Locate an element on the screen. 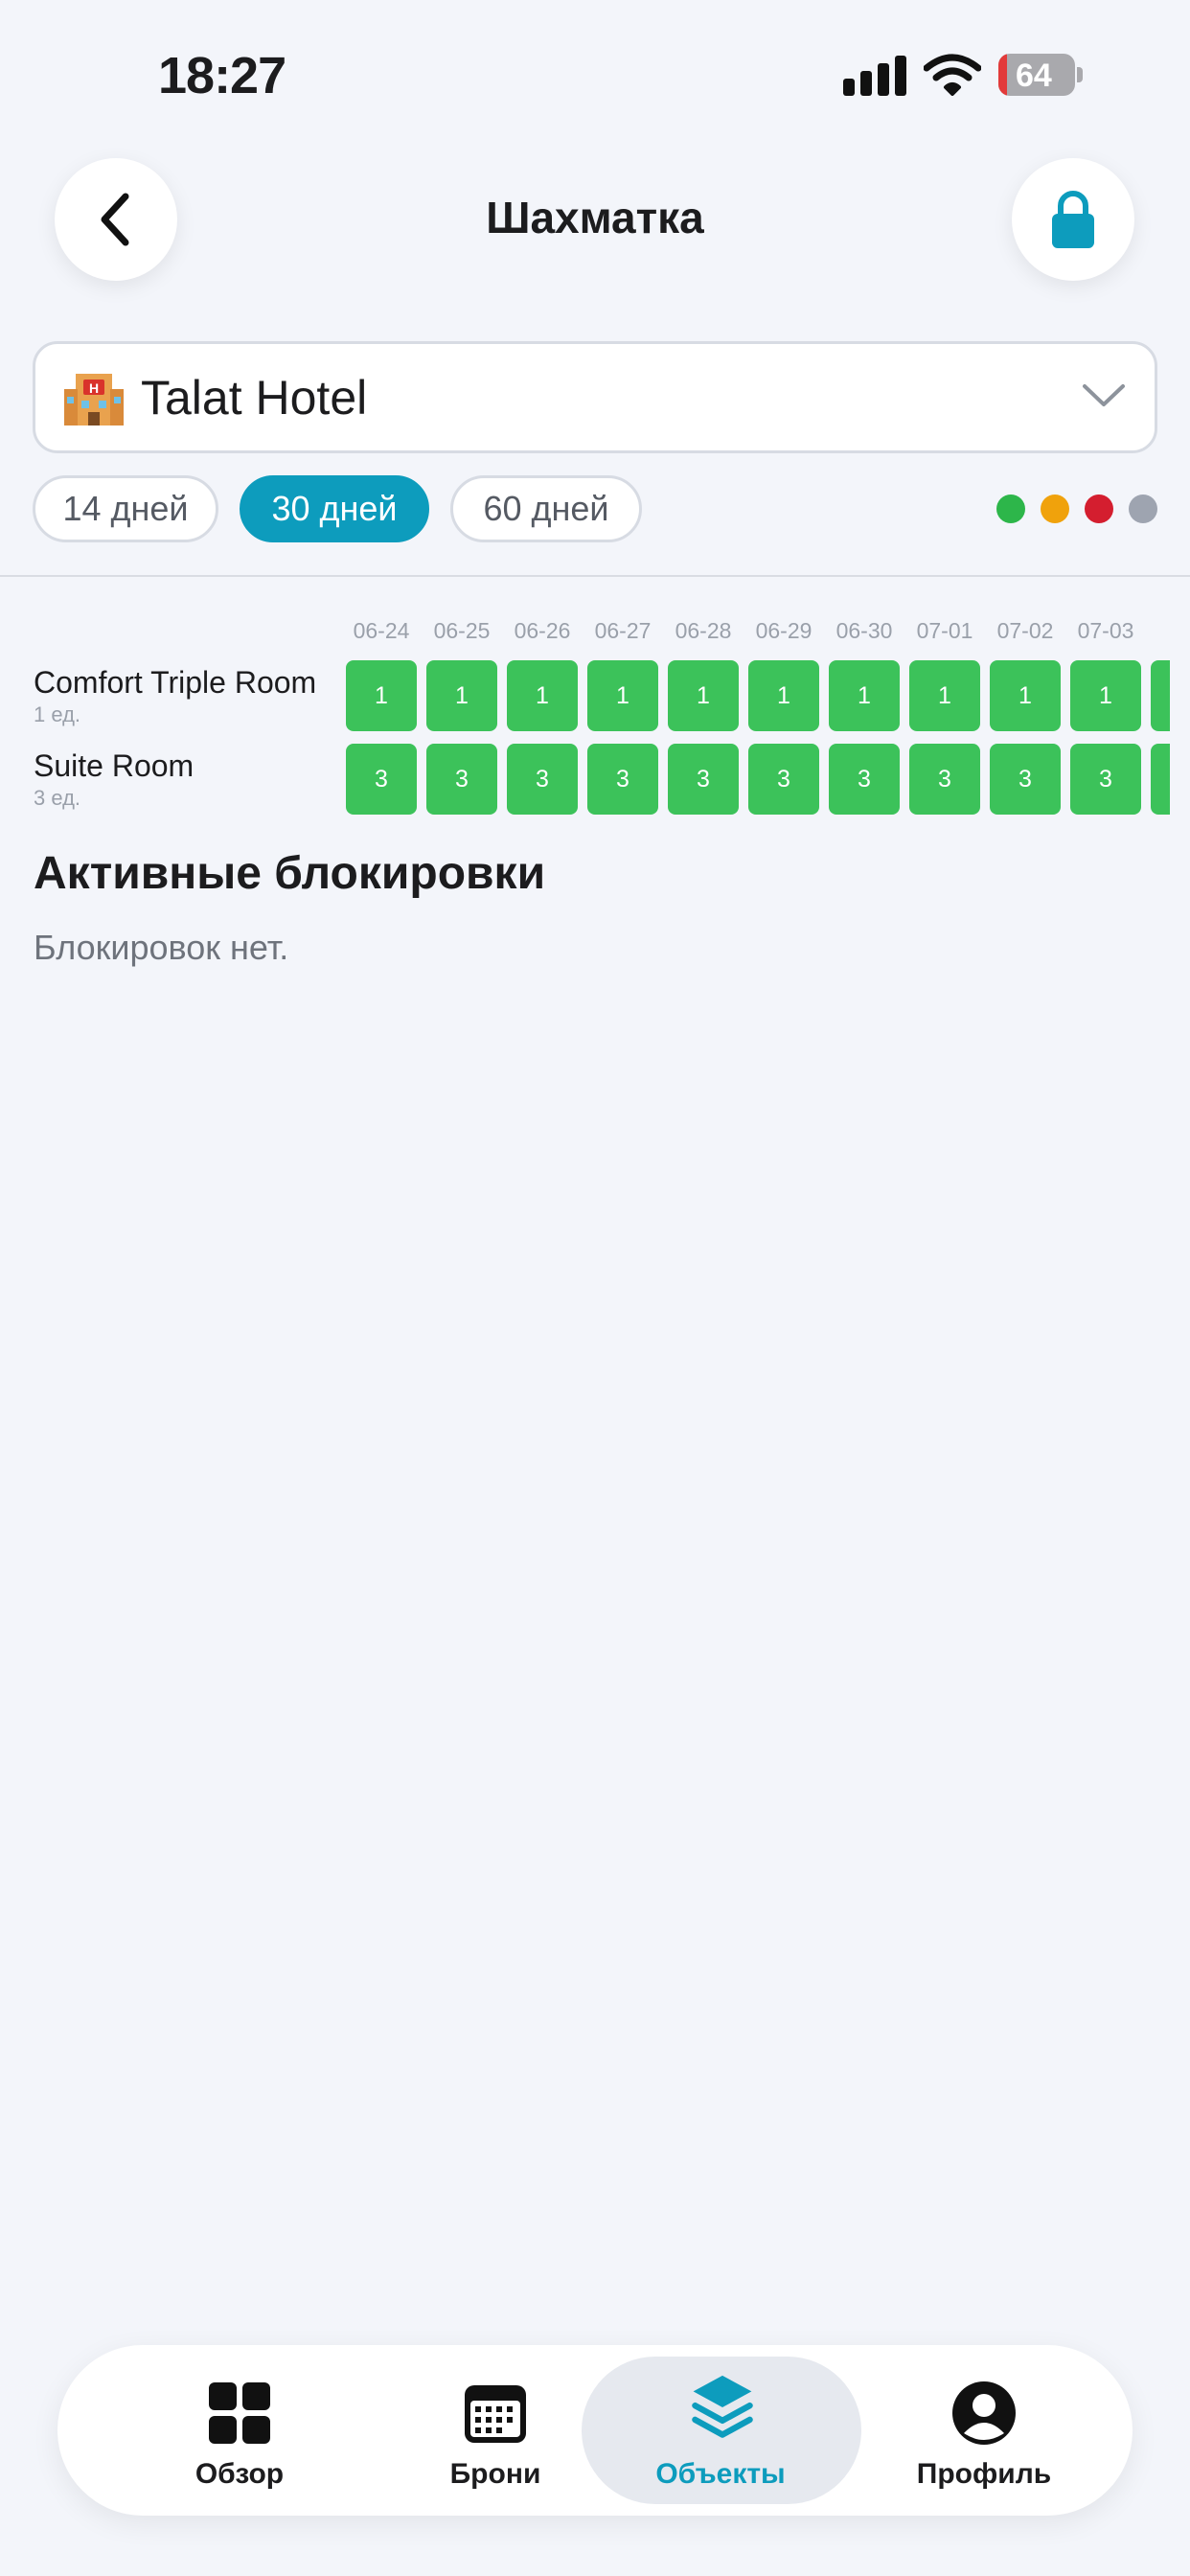 The image size is (1190, 2576). date-label: 06-27 is located at coordinates (623, 630).